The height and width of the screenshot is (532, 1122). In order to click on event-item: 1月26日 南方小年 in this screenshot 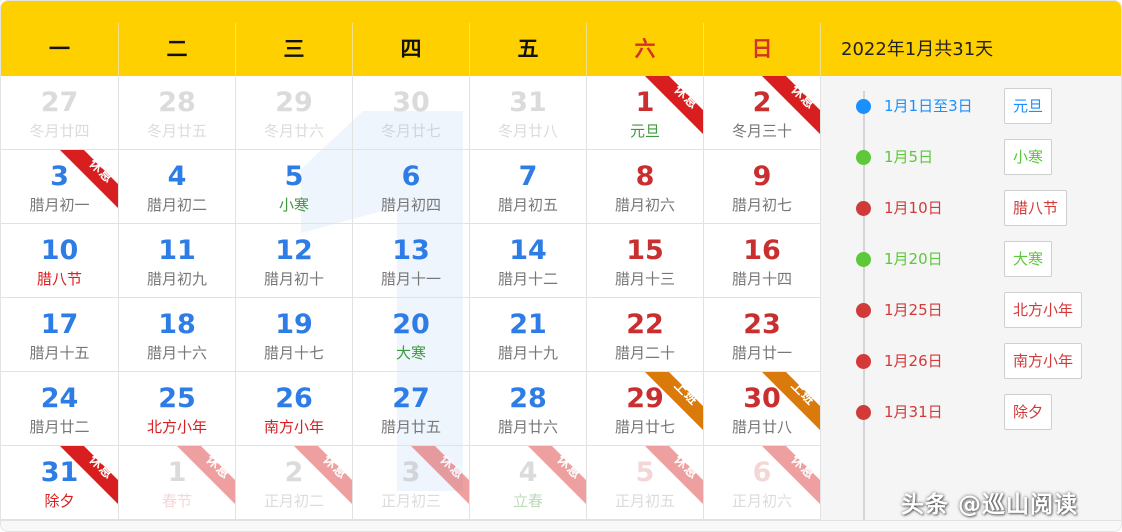, I will do `click(986, 361)`.